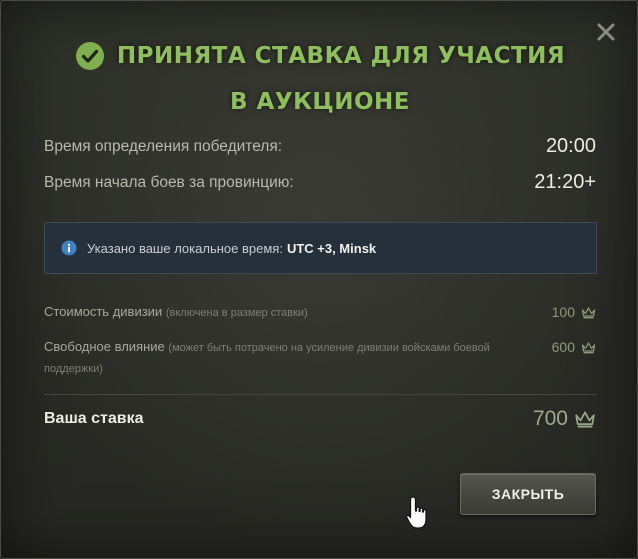 This screenshot has width=638, height=559. What do you see at coordinates (90, 56) in the screenshot?
I see `check-circle-icon` at bounding box center [90, 56].